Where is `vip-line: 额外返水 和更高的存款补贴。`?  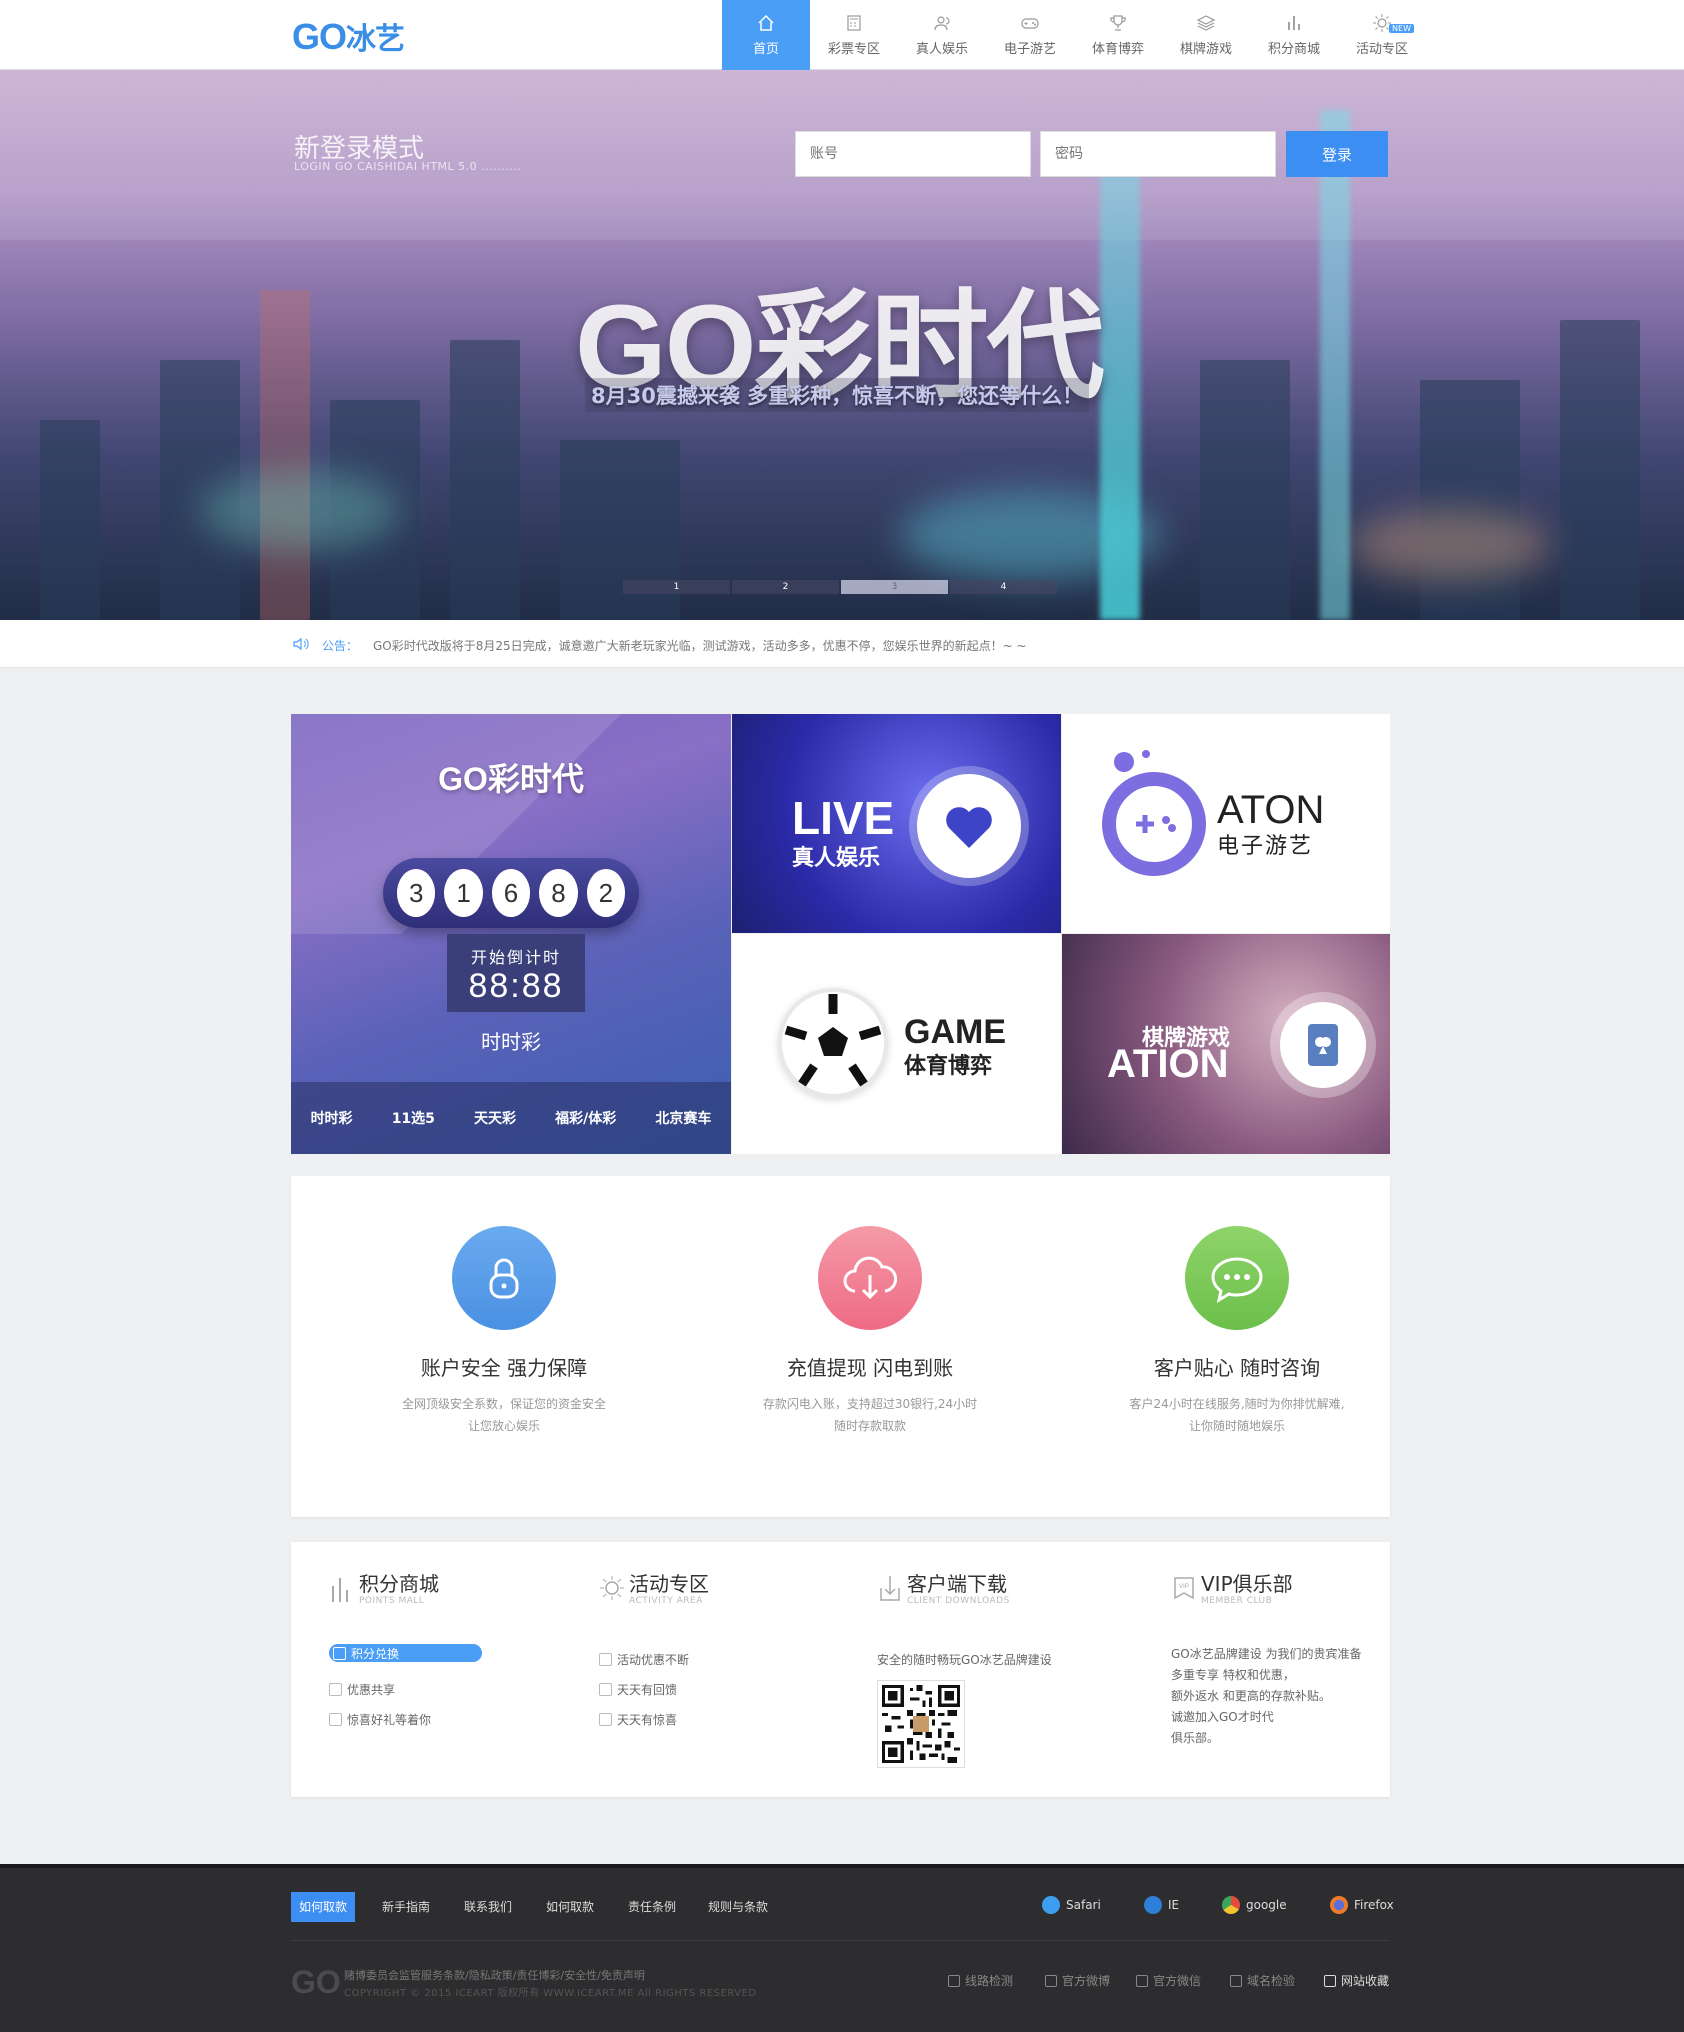
vip-line: 额外返水 和更高的存款补贴。 is located at coordinates (1251, 1696).